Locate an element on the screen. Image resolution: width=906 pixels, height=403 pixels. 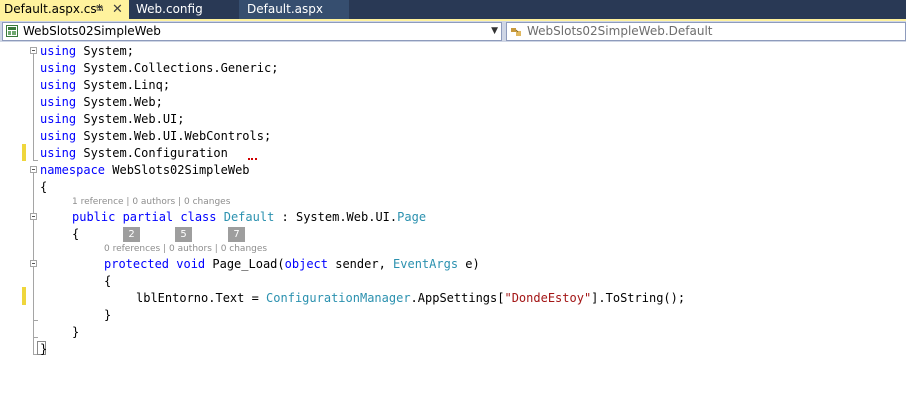
namespace-ref: System.Web.UI.WebControls; is located at coordinates (174, 136).